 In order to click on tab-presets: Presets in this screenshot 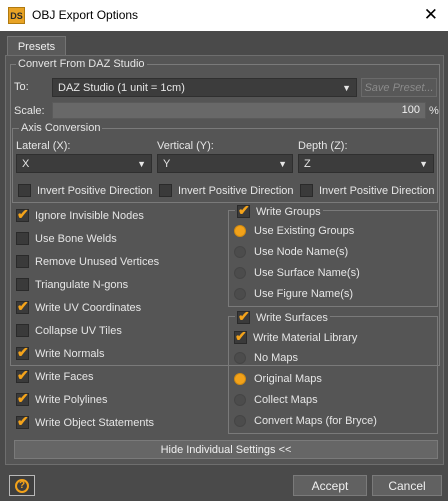, I will do `click(36, 46)`.